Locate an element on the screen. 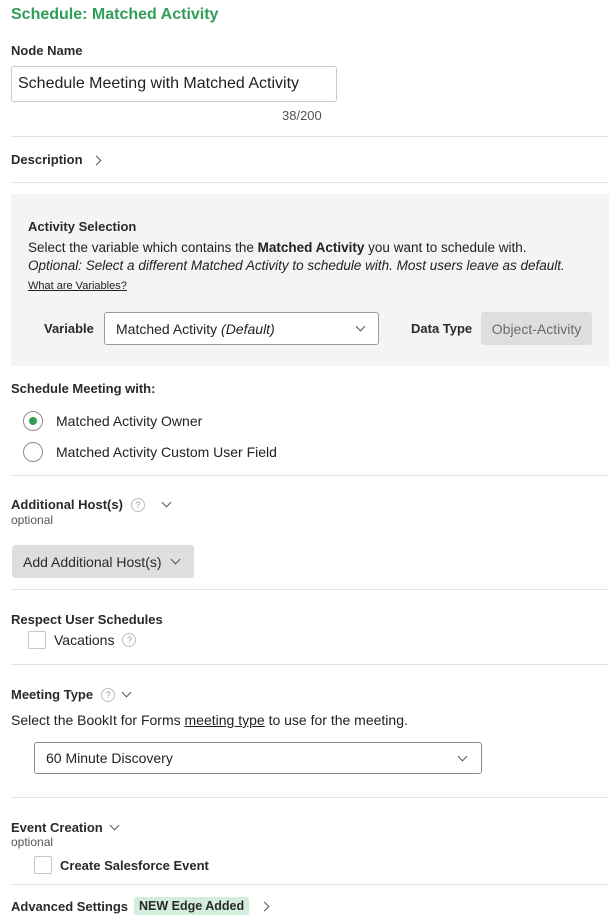  node-name-value: Schedule Meeting with Matched Activity is located at coordinates (159, 83).